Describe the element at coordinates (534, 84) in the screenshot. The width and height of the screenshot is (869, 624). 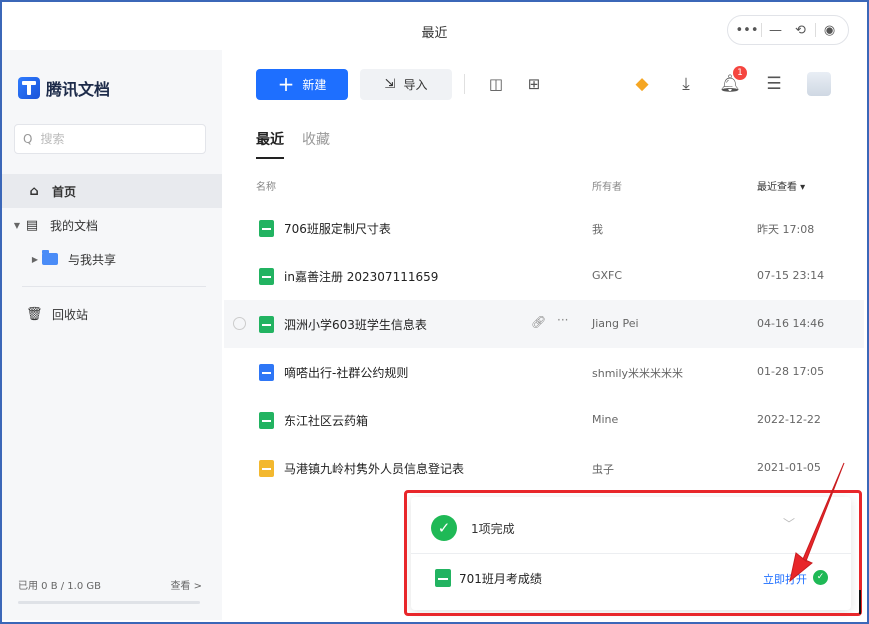
I see `apps-grid-icon: ⊞` at that location.